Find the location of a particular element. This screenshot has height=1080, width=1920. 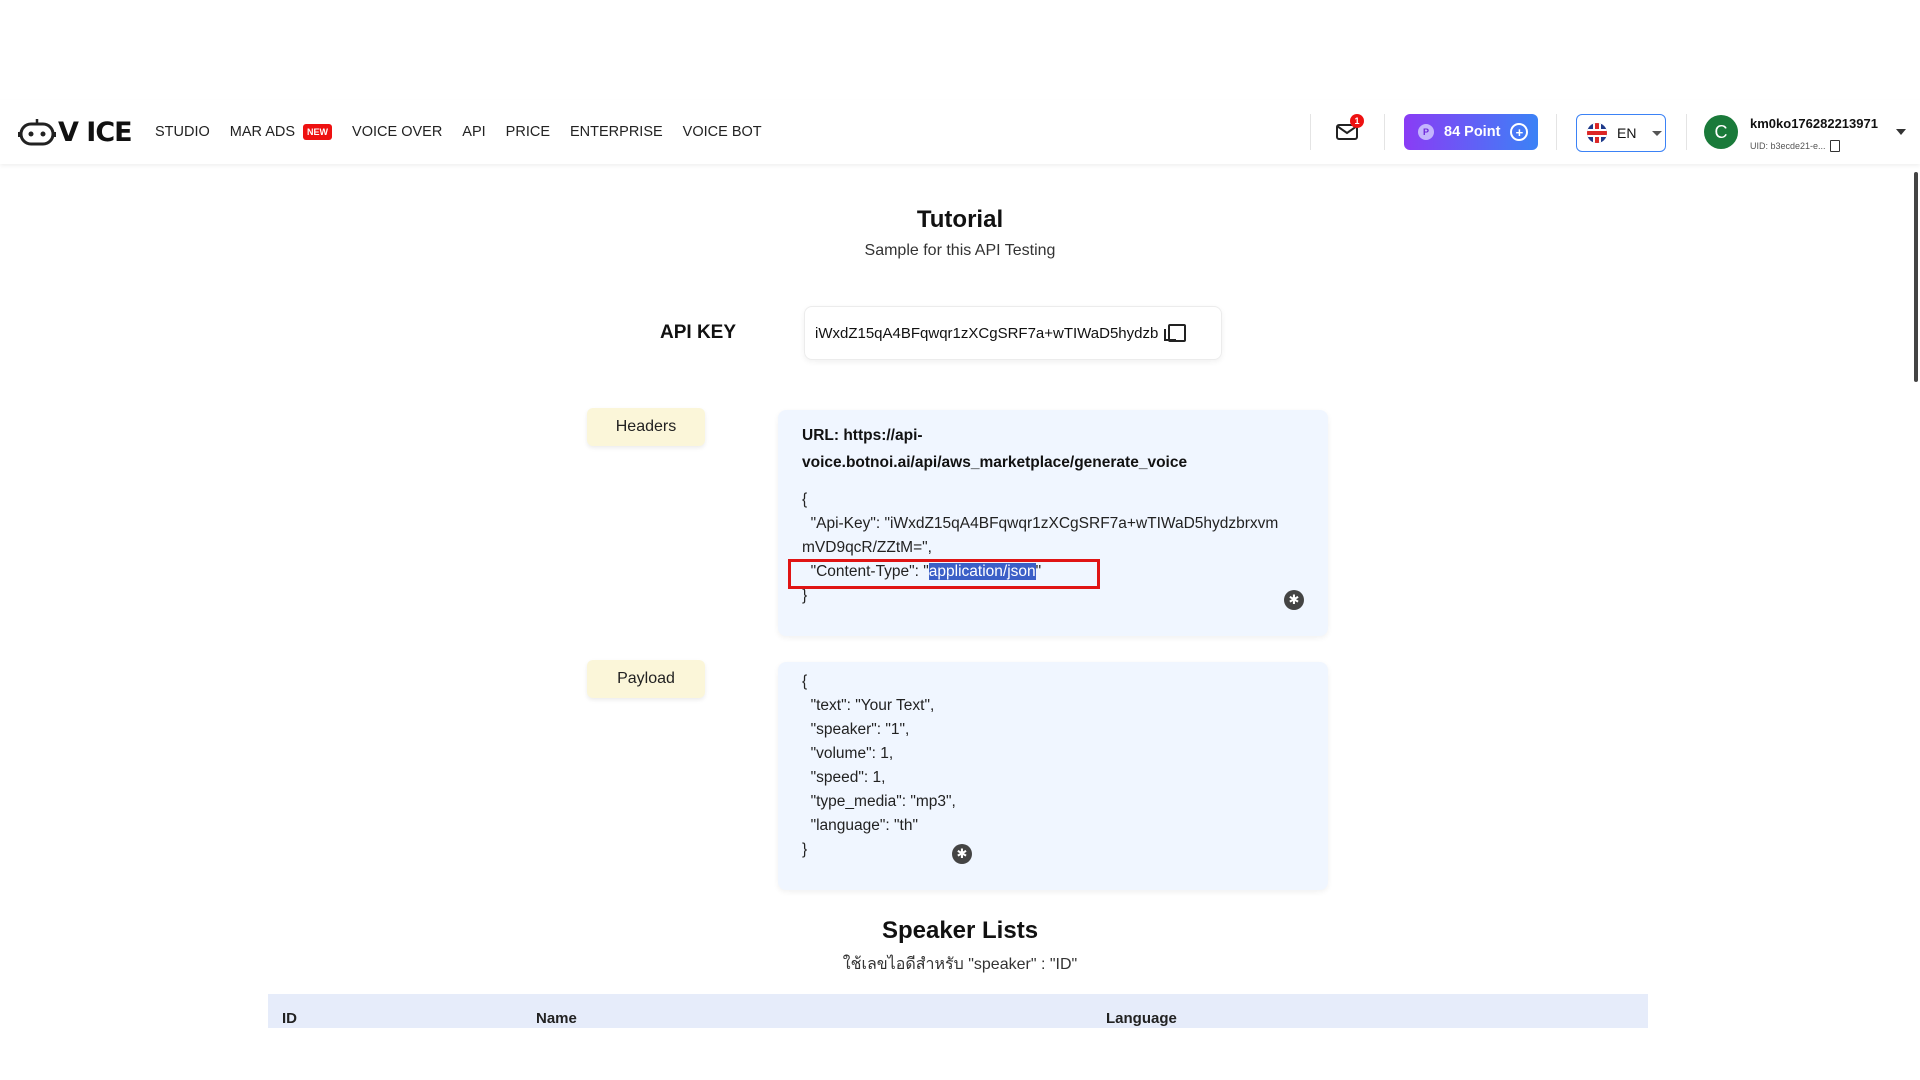

api-key-field: iWxdZ15qA4BFqwqr1zXCgSRF7a+wTIWaD5hydzb is located at coordinates (1013, 333).